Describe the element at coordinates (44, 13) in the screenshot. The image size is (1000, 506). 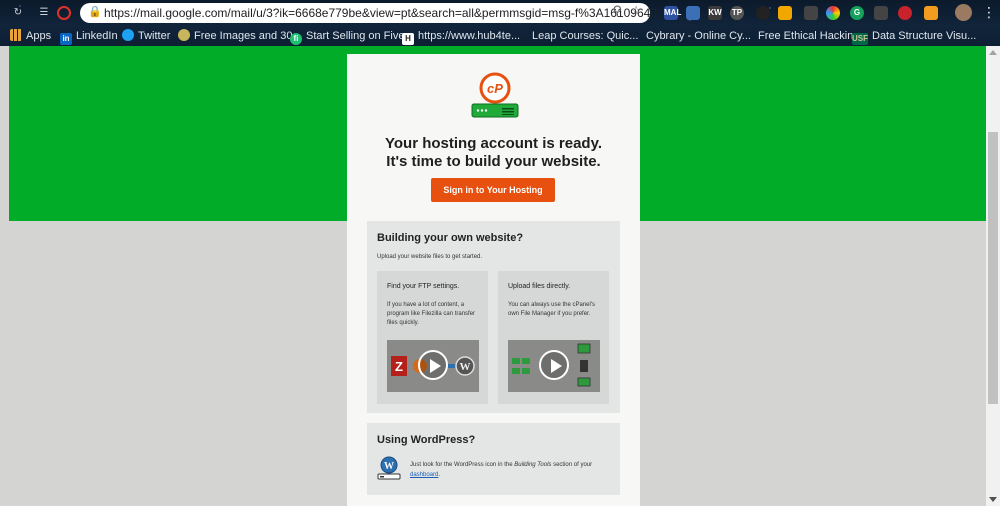
I see `extension-icon: ☰` at that location.